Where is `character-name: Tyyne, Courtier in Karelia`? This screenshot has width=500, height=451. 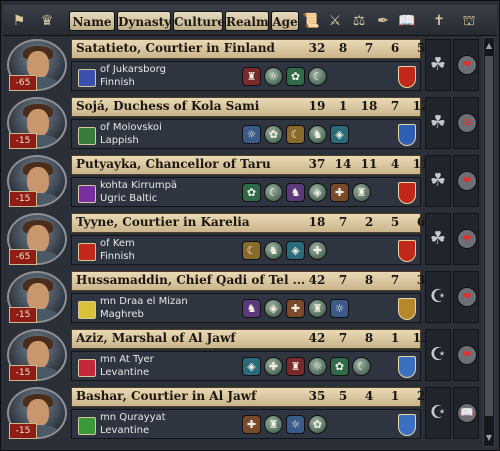
character-name: Tyyne, Courtier in Karelia is located at coordinates (163, 222).